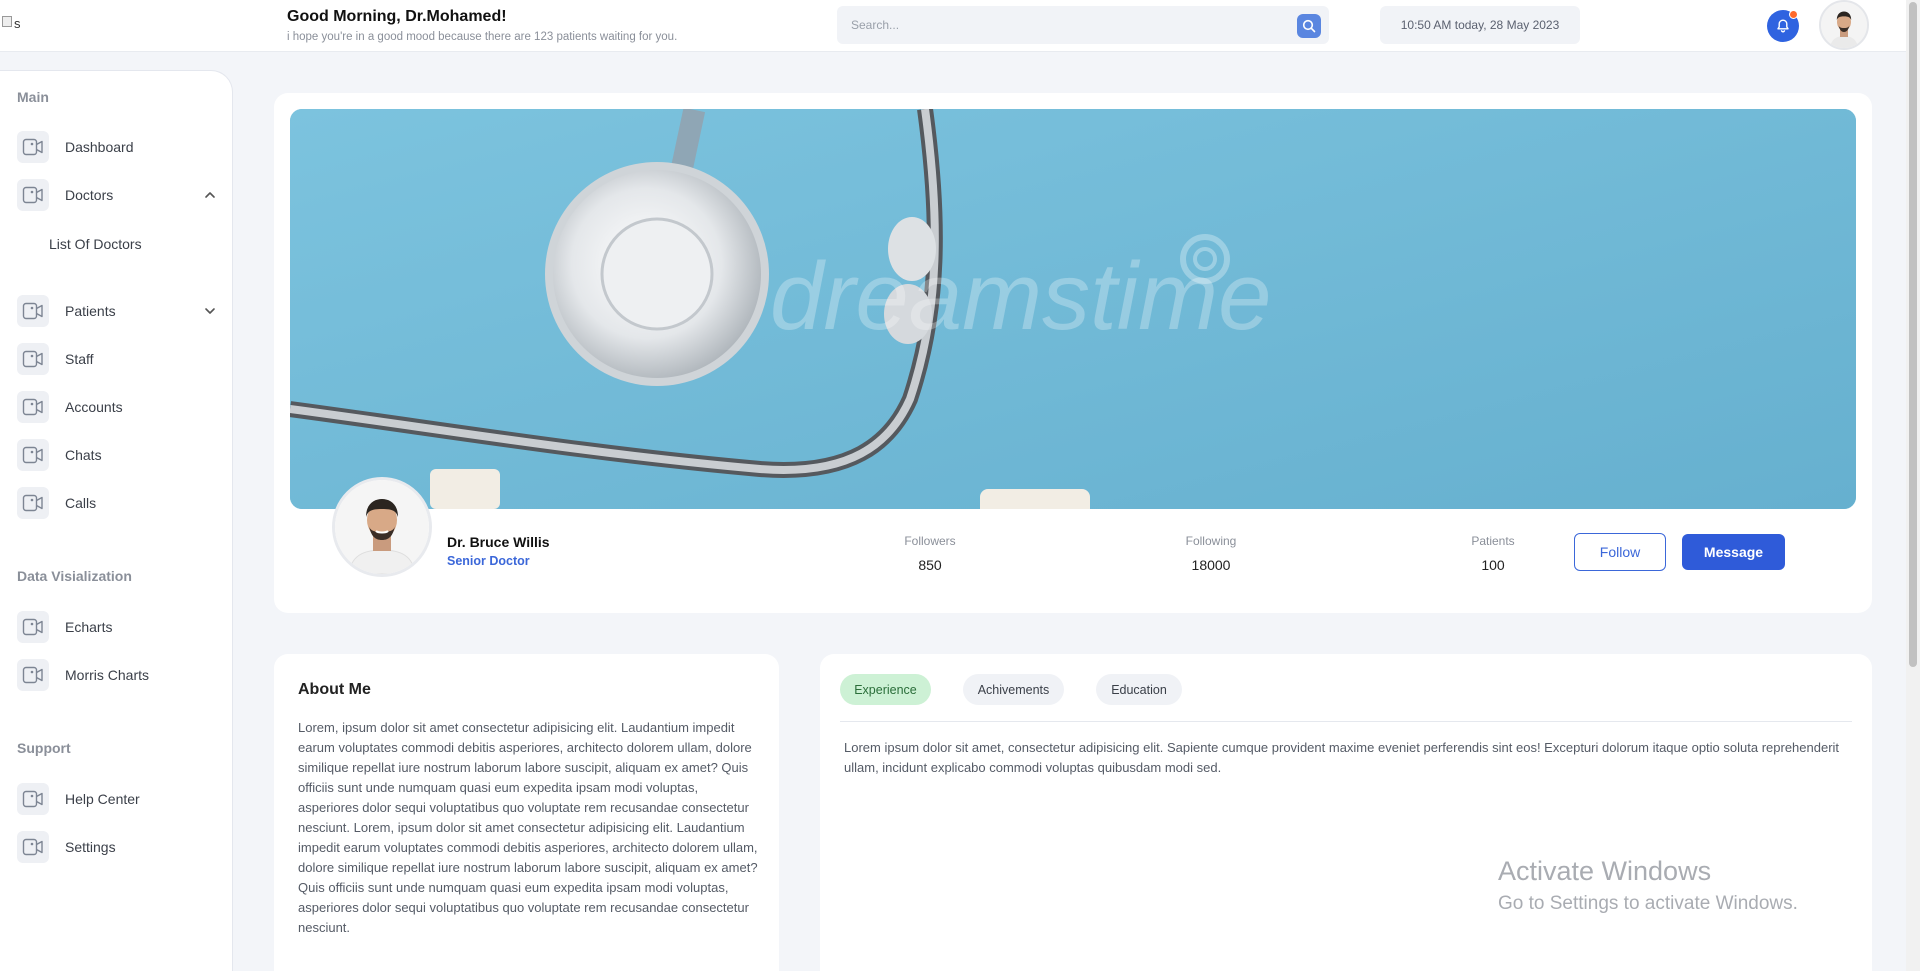 The height and width of the screenshot is (971, 1920). What do you see at coordinates (1346, 721) in the screenshot?
I see `tabs-divider` at bounding box center [1346, 721].